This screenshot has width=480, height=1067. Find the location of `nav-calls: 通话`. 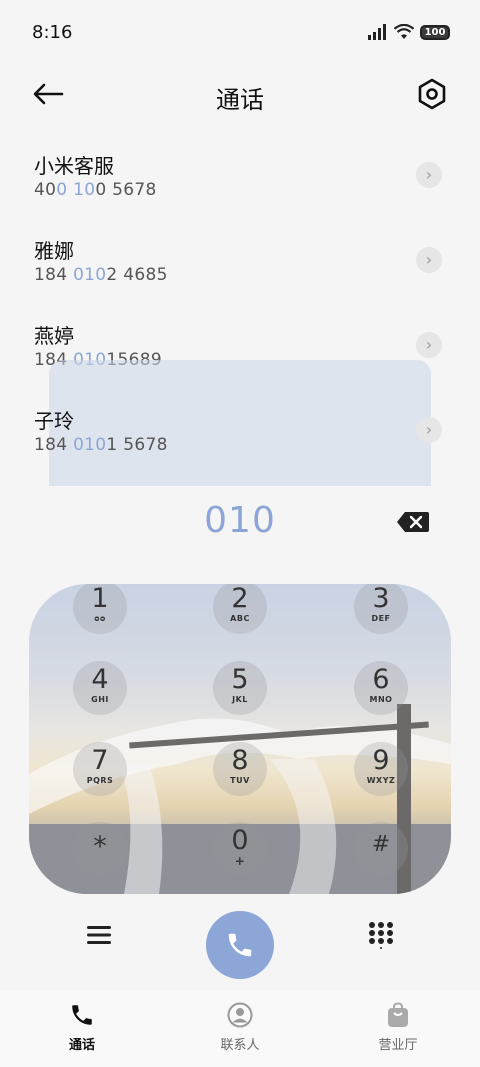

nav-calls: 通话 is located at coordinates (82, 1027).